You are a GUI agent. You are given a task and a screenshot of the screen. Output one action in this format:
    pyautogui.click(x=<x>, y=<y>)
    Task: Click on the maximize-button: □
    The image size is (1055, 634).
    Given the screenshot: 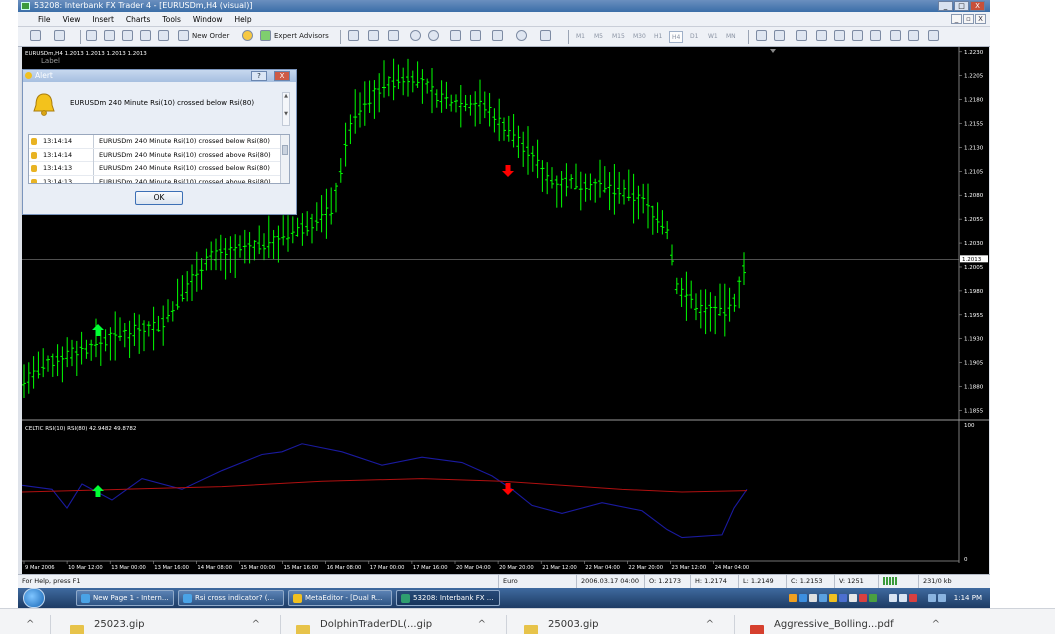 What is the action you would take?
    pyautogui.click(x=961, y=6)
    